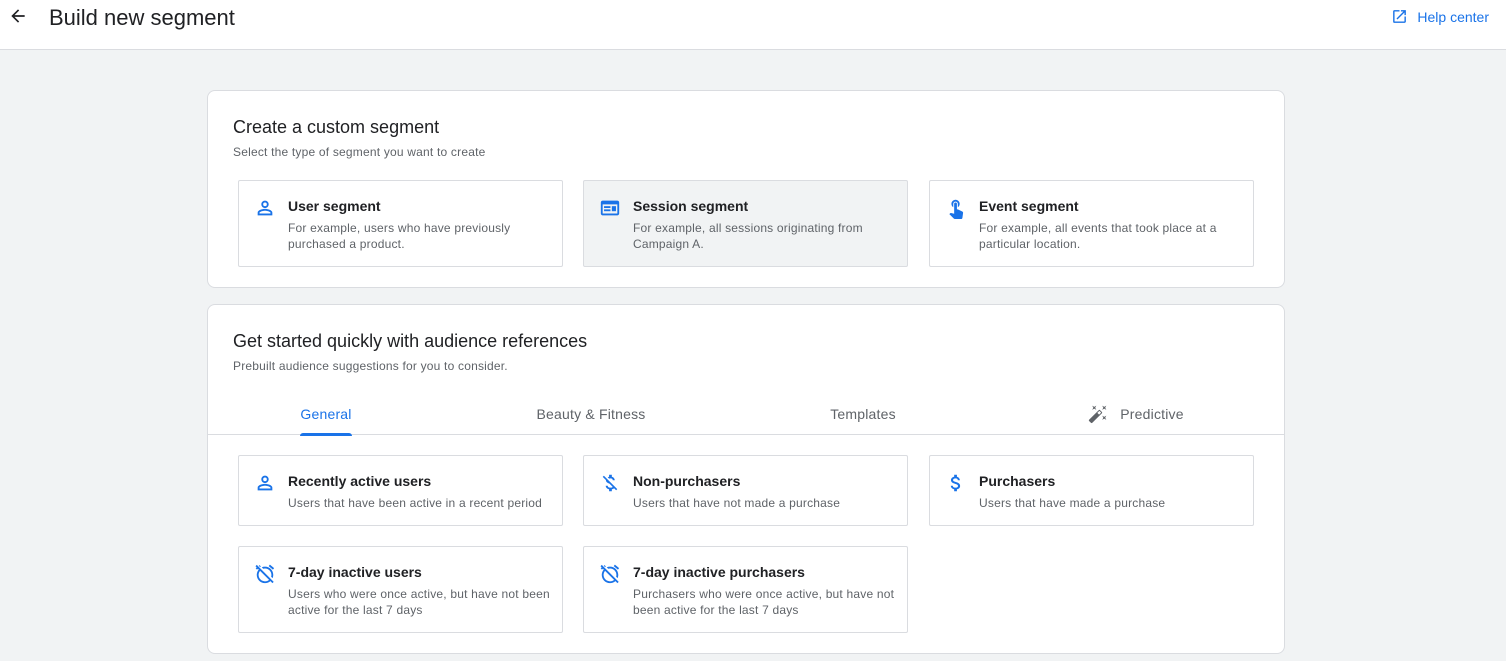  What do you see at coordinates (1399, 16) in the screenshot?
I see `open-in-new-icon` at bounding box center [1399, 16].